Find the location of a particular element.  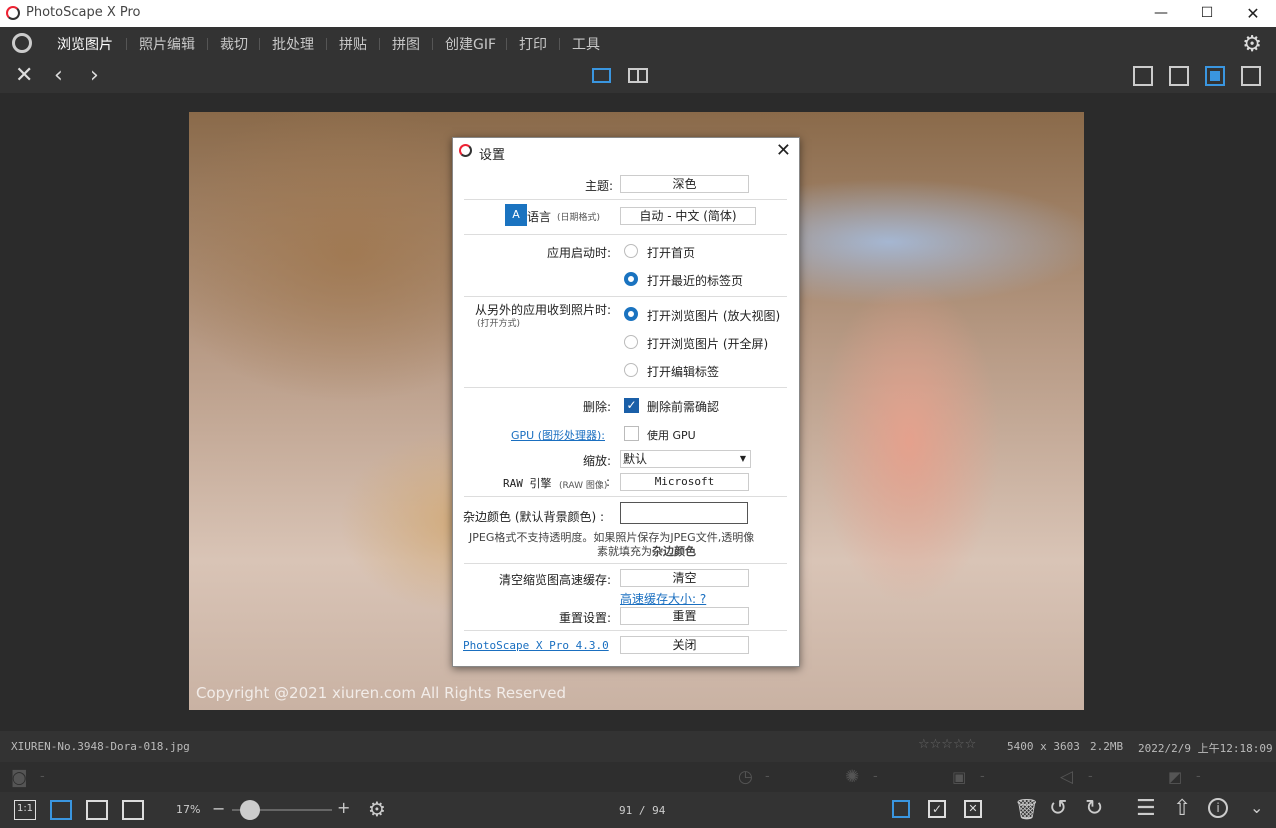

rotate-left-icon: ↺ is located at coordinates (1058, 808).